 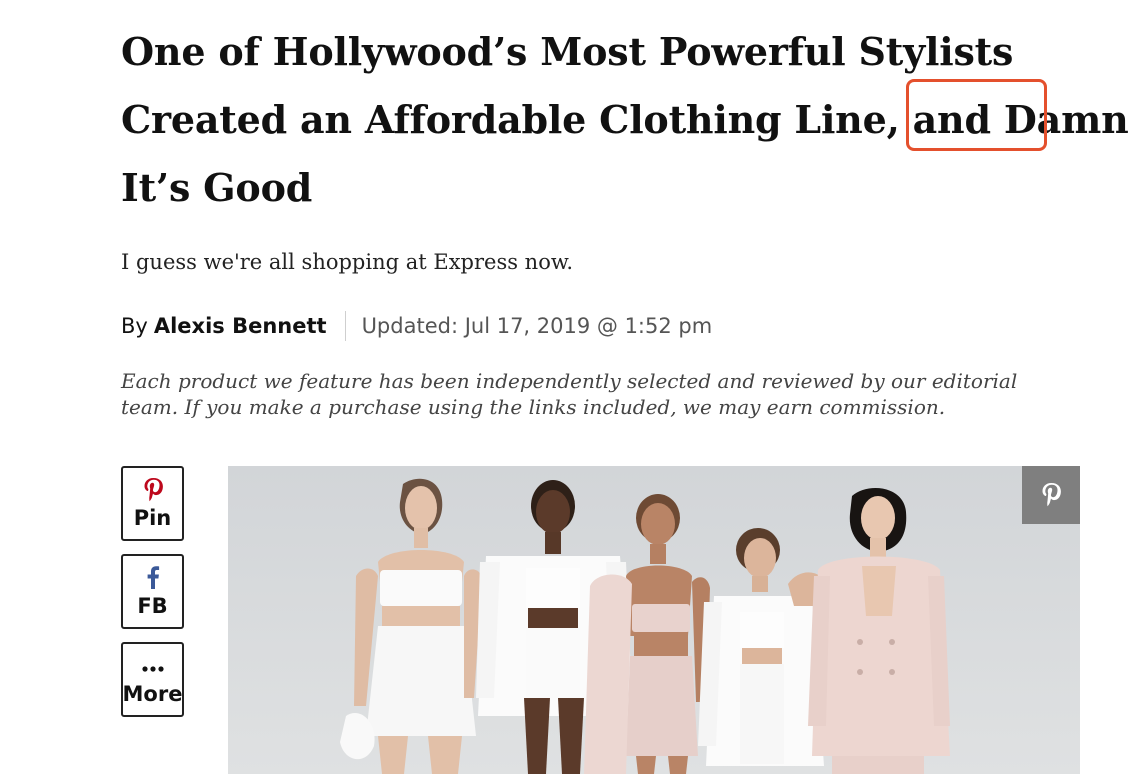 I want to click on pin-share-button: Pin, so click(x=152, y=503).